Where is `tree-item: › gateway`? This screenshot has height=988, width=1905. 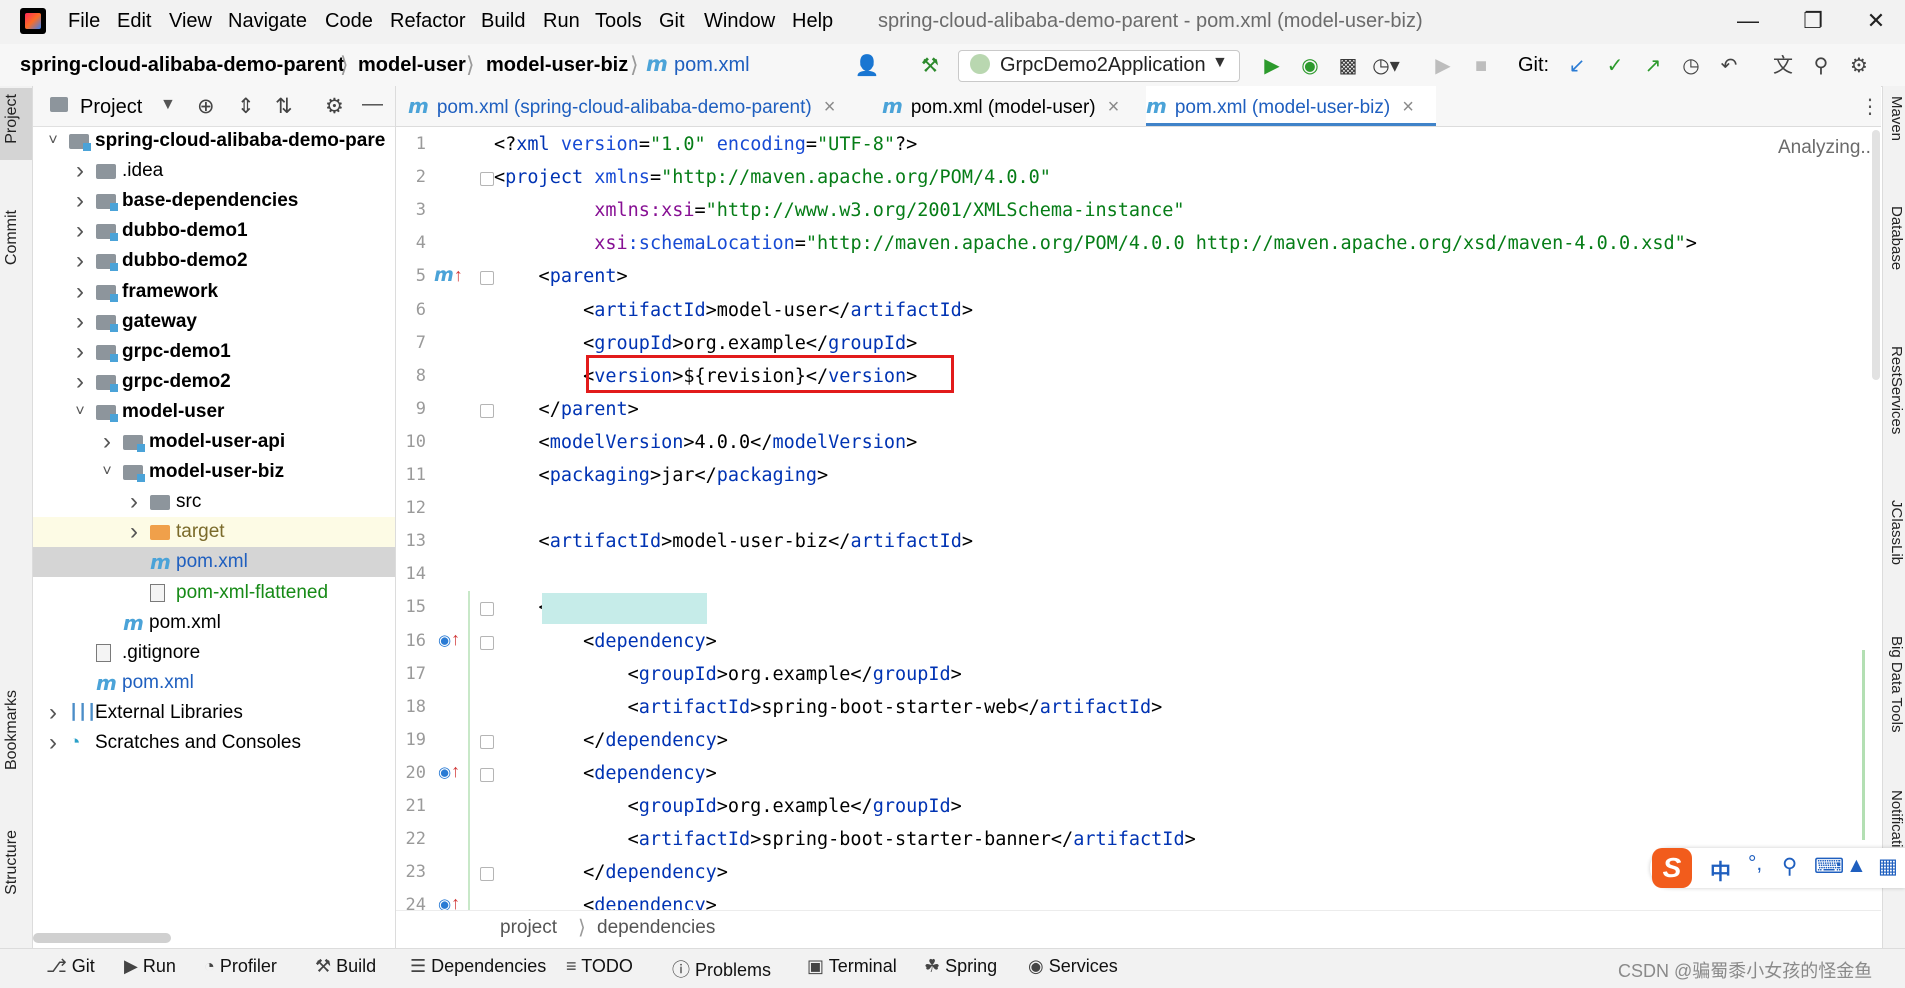
tree-item: › gateway is located at coordinates (214, 322).